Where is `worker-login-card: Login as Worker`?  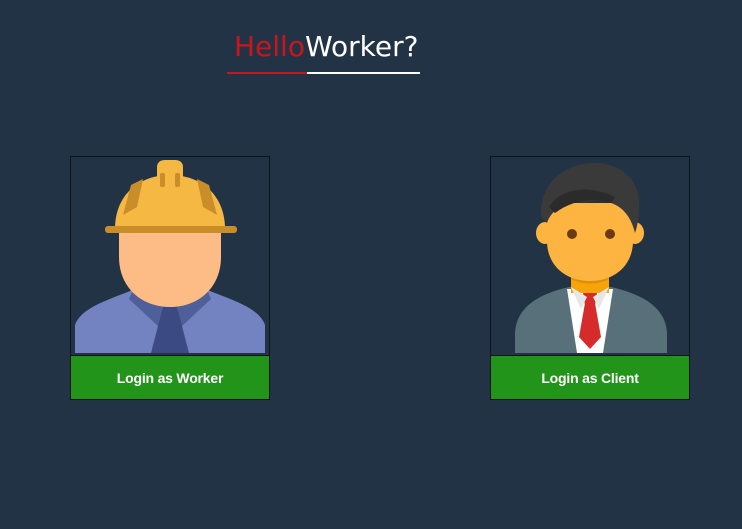
worker-login-card: Login as Worker is located at coordinates (170, 278).